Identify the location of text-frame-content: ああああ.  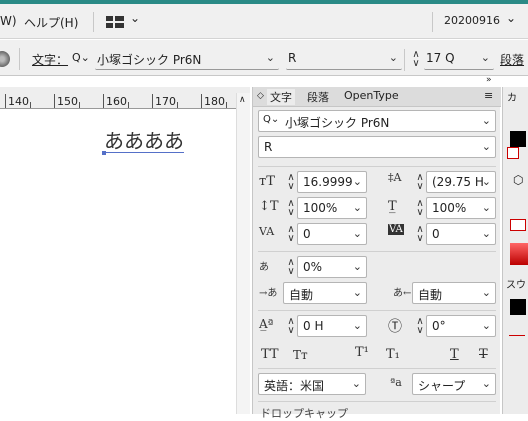
(144, 141).